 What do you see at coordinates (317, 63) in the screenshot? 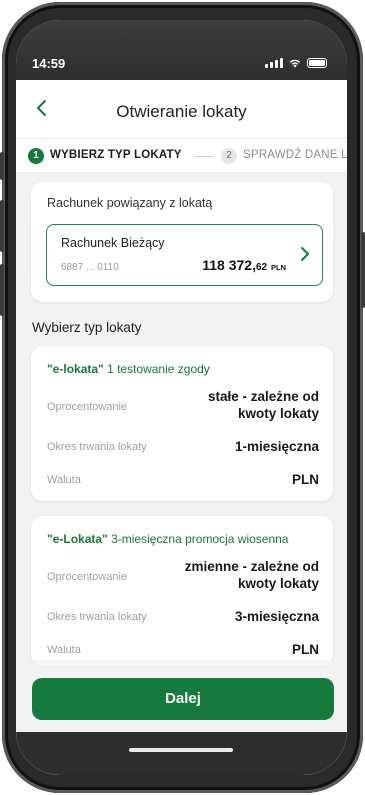
I see `battery-icon` at bounding box center [317, 63].